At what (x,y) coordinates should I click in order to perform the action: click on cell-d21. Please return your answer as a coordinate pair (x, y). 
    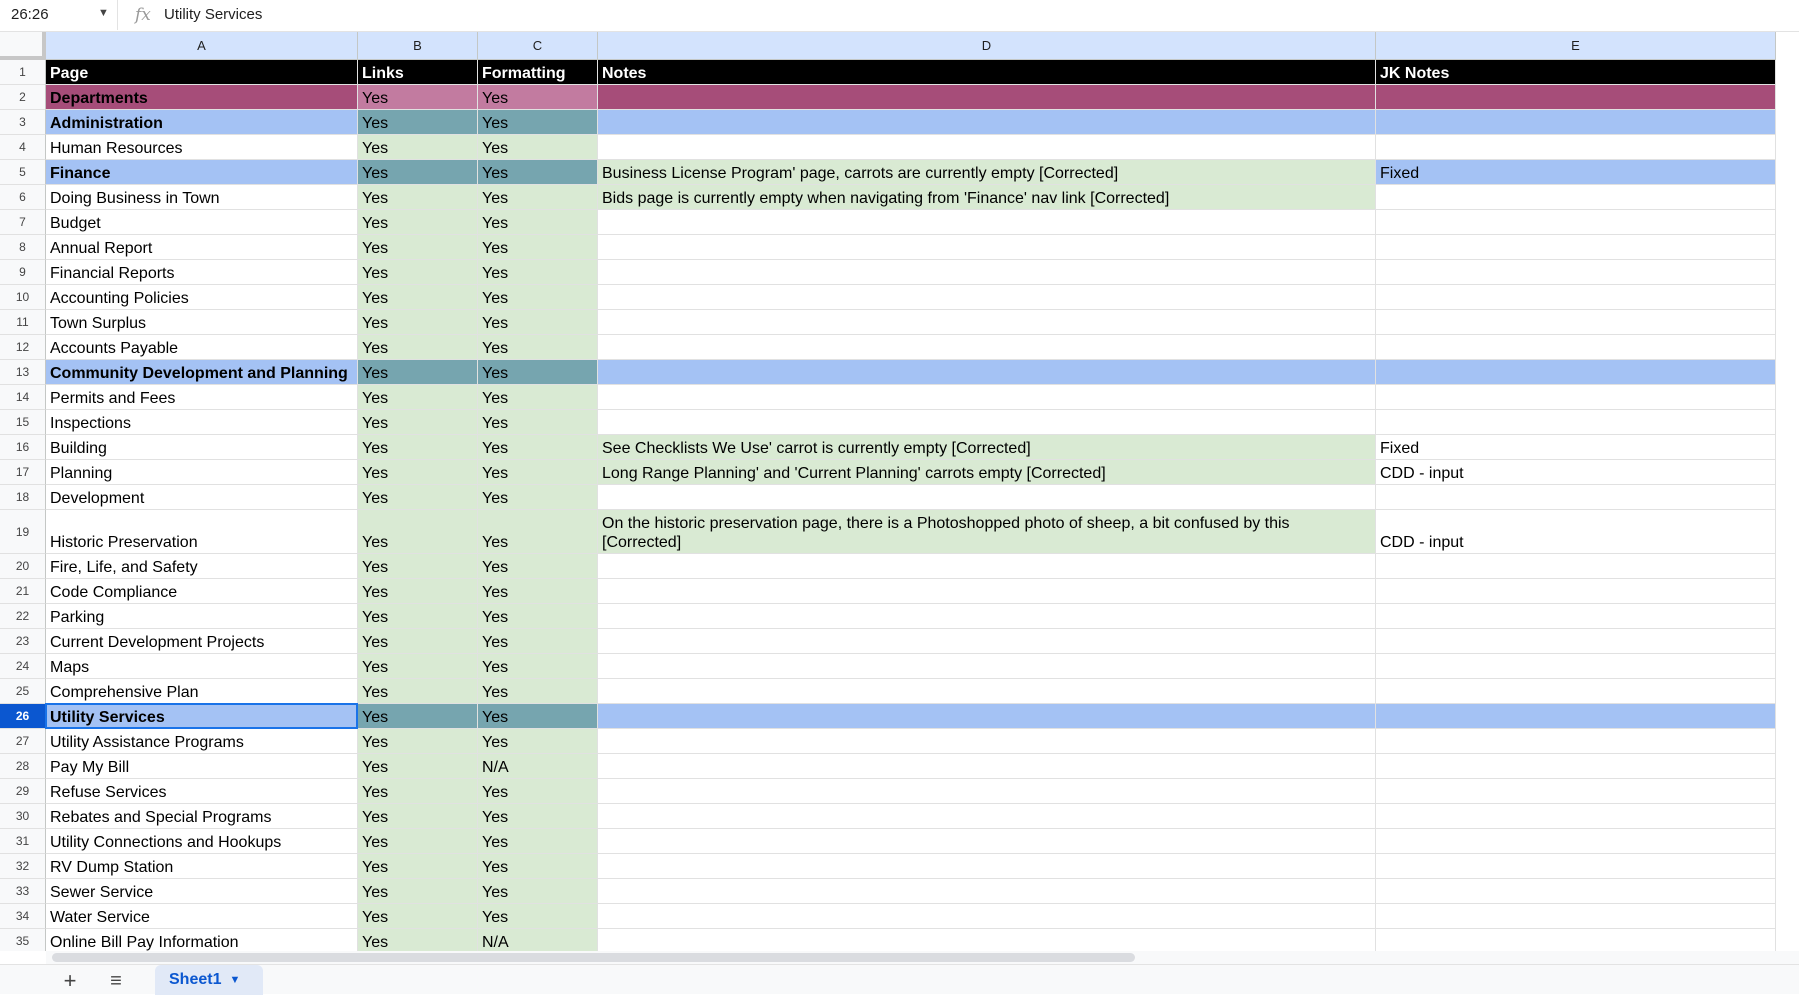
    Looking at the image, I should click on (987, 591).